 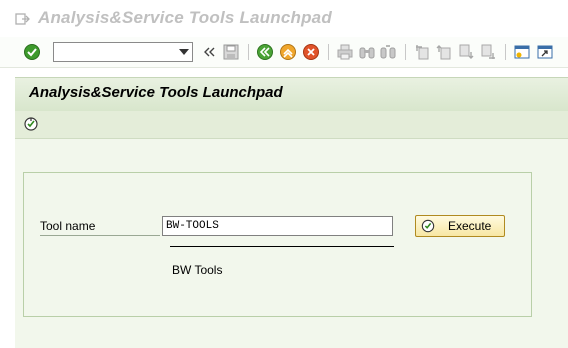 I want to click on cancel-icon, so click(x=311, y=52).